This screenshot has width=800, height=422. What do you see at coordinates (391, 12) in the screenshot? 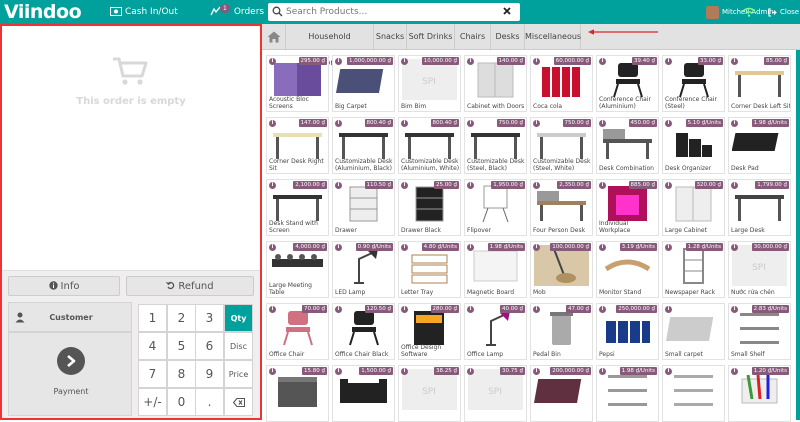
I see `search-input` at bounding box center [391, 12].